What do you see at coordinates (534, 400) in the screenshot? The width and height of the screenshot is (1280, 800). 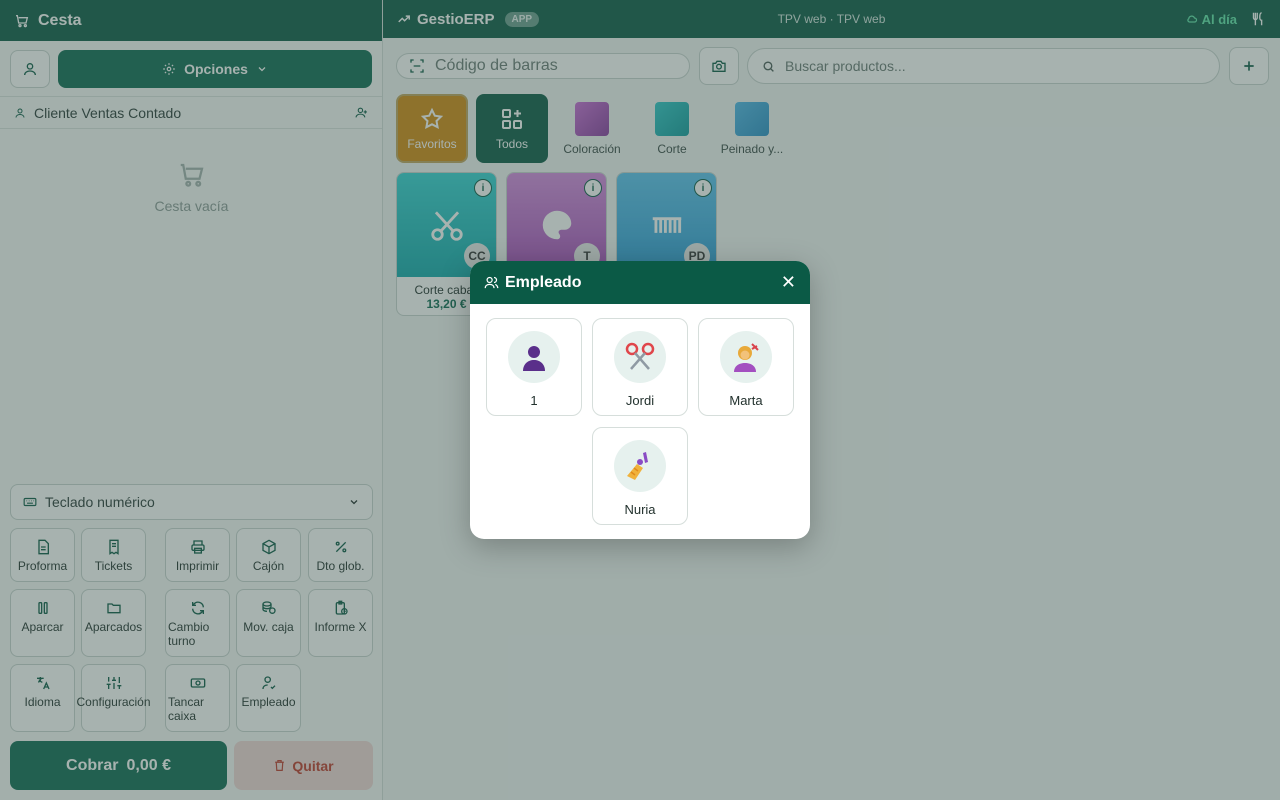 I see `employee-name: 1` at bounding box center [534, 400].